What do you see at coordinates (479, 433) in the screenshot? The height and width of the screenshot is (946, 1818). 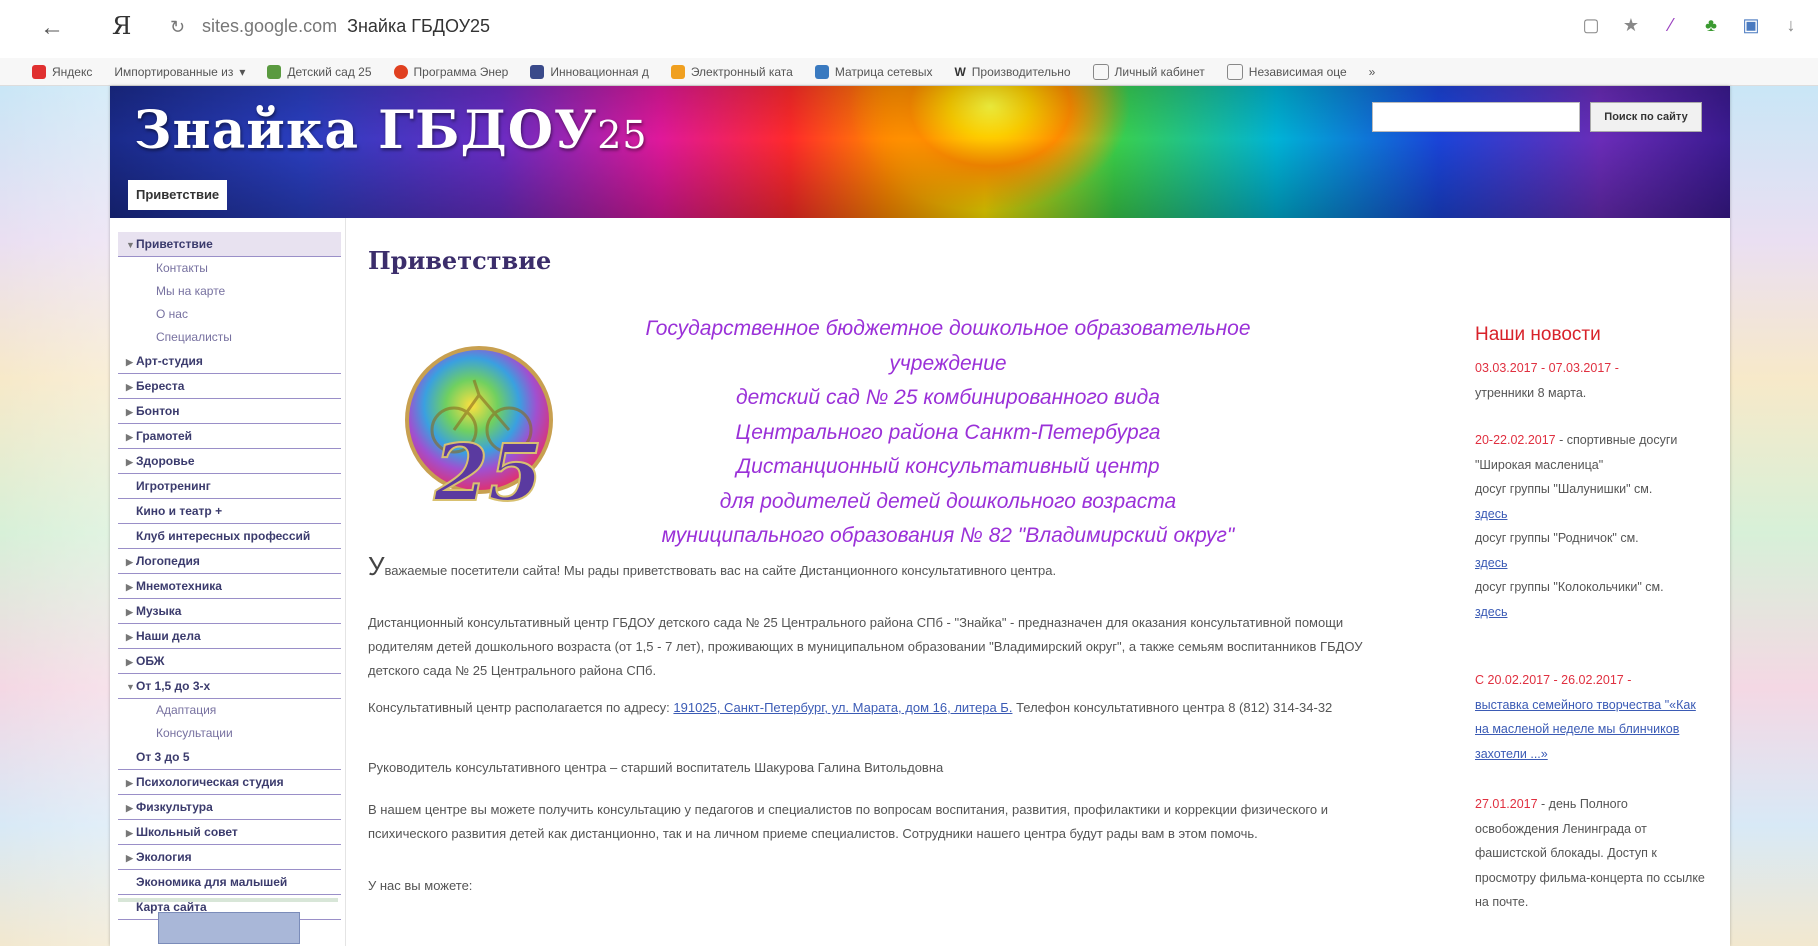 I see `kindergarten-logo: 25` at bounding box center [479, 433].